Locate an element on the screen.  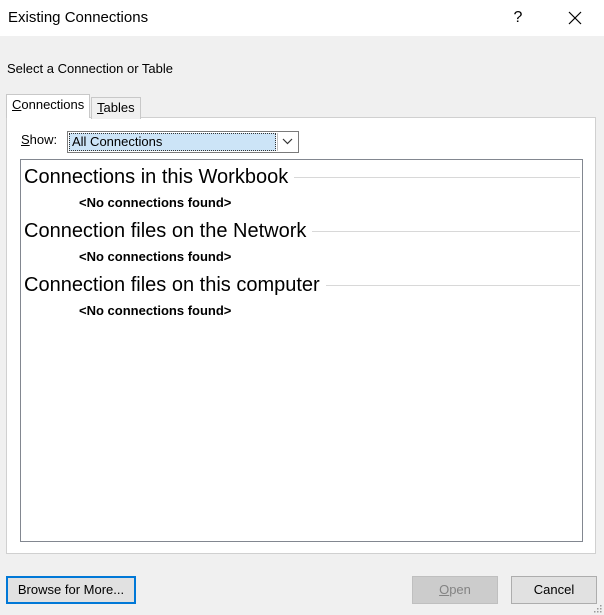
show-dropdown-toggle is located at coordinates (287, 142).